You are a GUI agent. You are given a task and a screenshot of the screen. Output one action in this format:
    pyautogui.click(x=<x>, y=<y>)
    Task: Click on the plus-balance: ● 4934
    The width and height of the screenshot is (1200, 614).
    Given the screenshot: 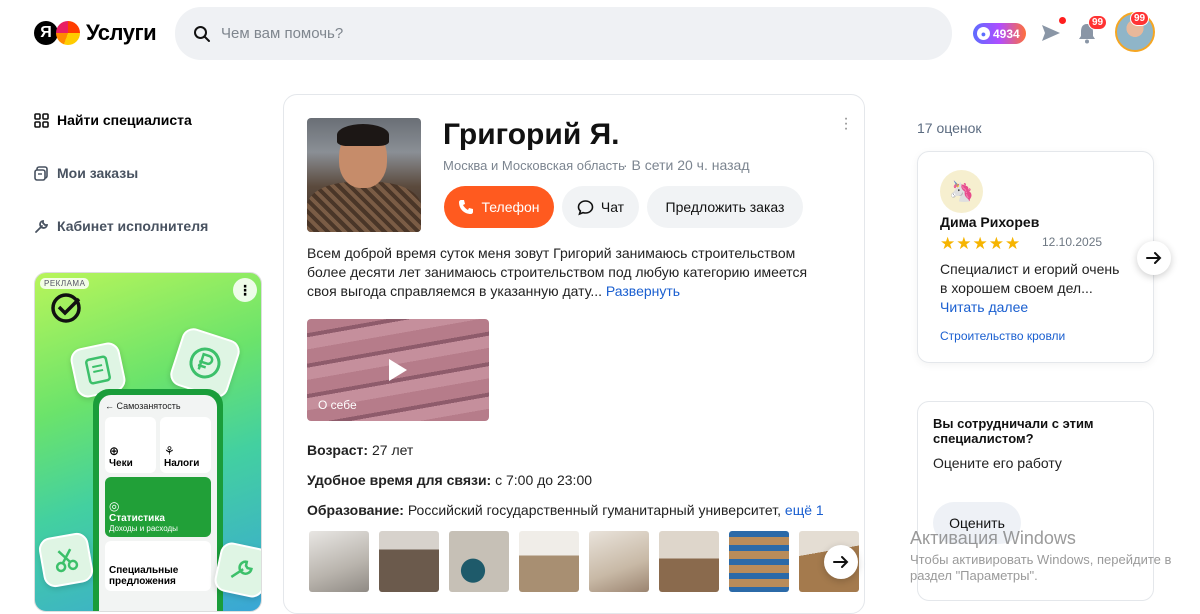 What is the action you would take?
    pyautogui.click(x=999, y=33)
    